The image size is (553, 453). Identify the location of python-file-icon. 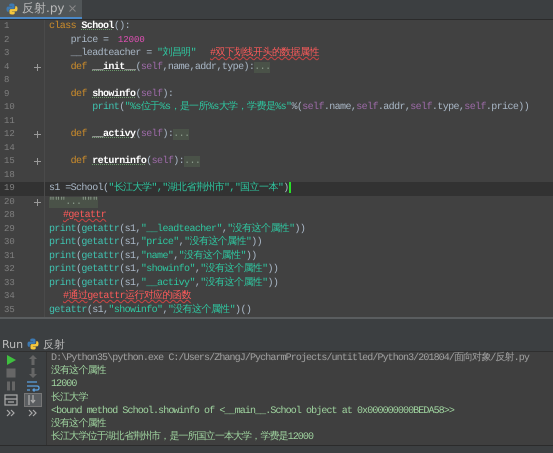
(12, 8).